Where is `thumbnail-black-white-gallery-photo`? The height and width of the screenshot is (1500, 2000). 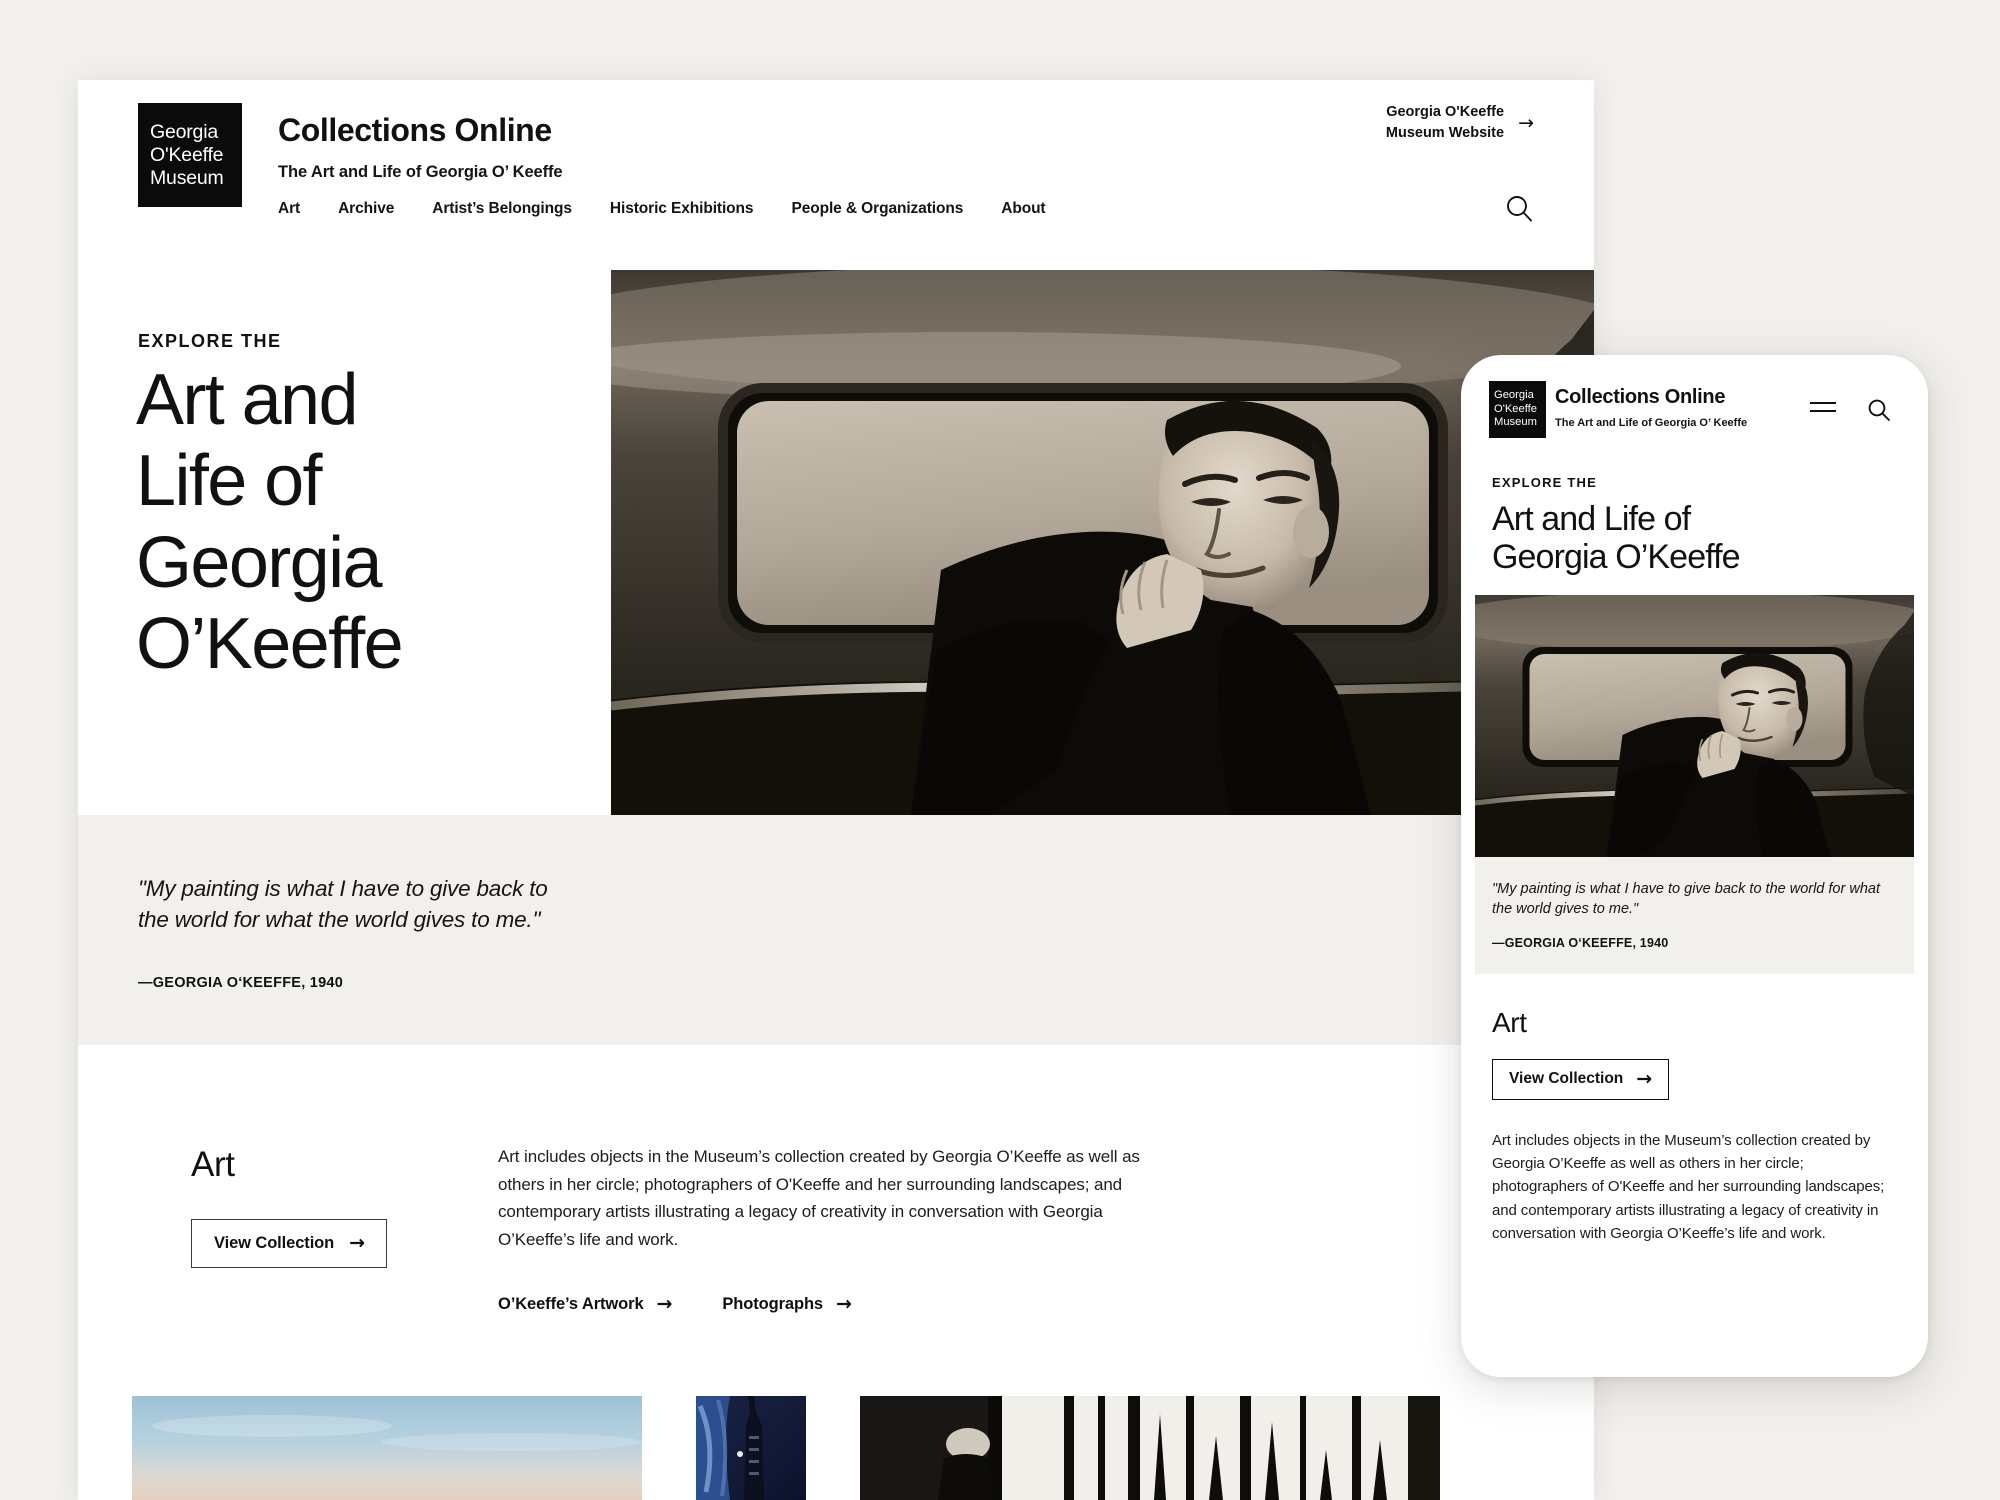
thumbnail-black-white-gallery-photo is located at coordinates (1150, 1448).